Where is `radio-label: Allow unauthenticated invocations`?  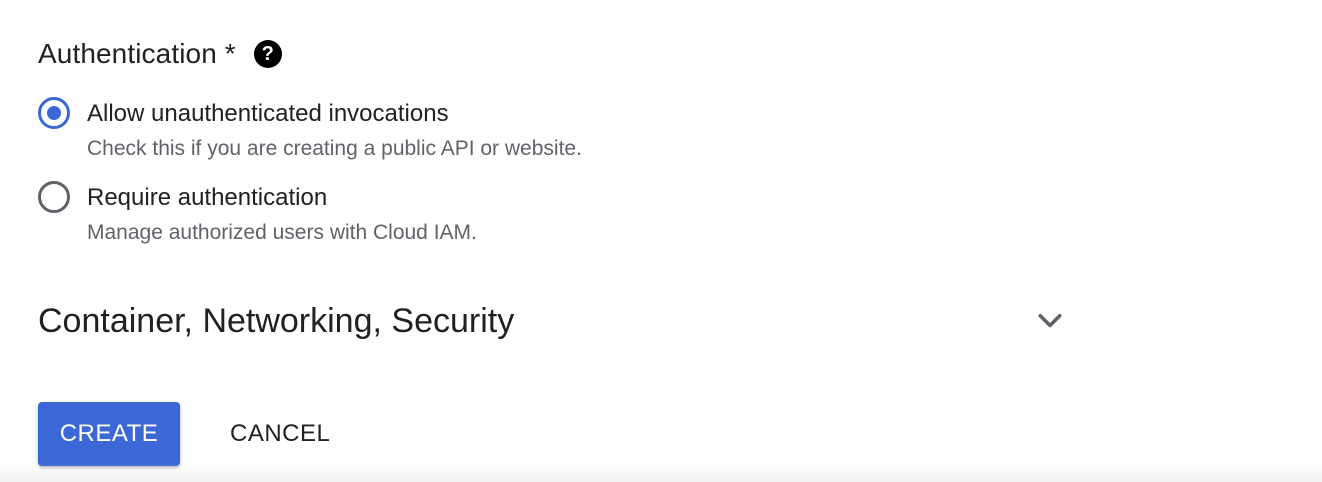
radio-label: Allow unauthenticated invocations is located at coordinates (334, 114).